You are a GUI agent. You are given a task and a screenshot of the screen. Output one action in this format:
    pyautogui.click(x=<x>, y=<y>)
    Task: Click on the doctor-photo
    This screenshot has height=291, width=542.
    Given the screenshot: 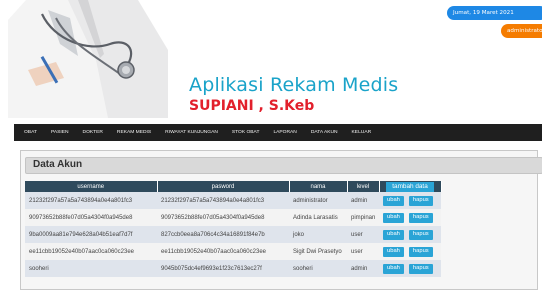 What is the action you would take?
    pyautogui.click(x=88, y=59)
    